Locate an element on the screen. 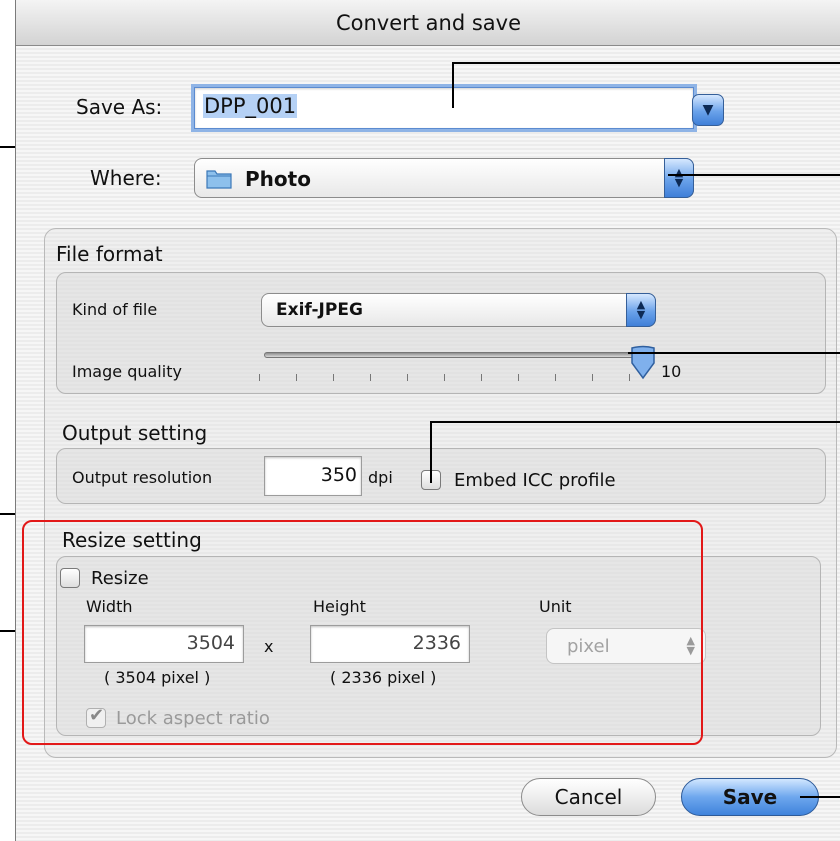 The height and width of the screenshot is (841, 840). image-quality-value: 10 is located at coordinates (671, 371).